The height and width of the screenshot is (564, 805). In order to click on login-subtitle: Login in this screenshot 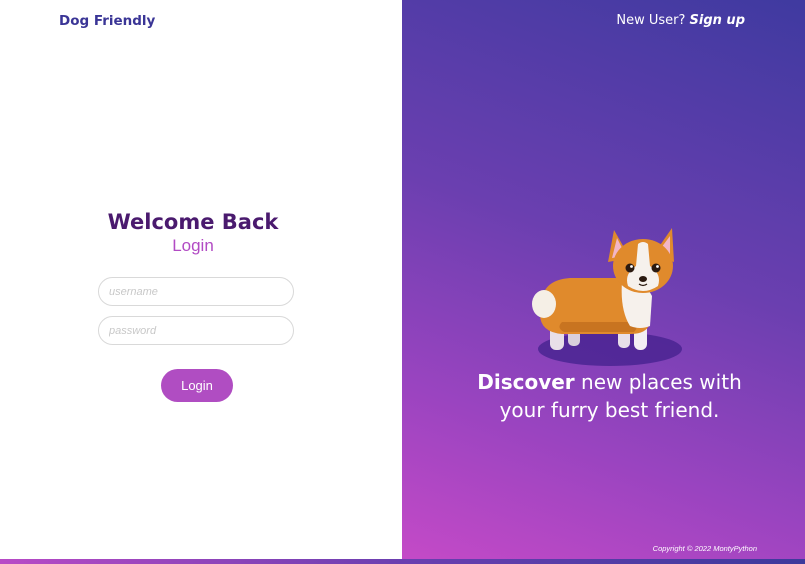, I will do `click(193, 245)`.